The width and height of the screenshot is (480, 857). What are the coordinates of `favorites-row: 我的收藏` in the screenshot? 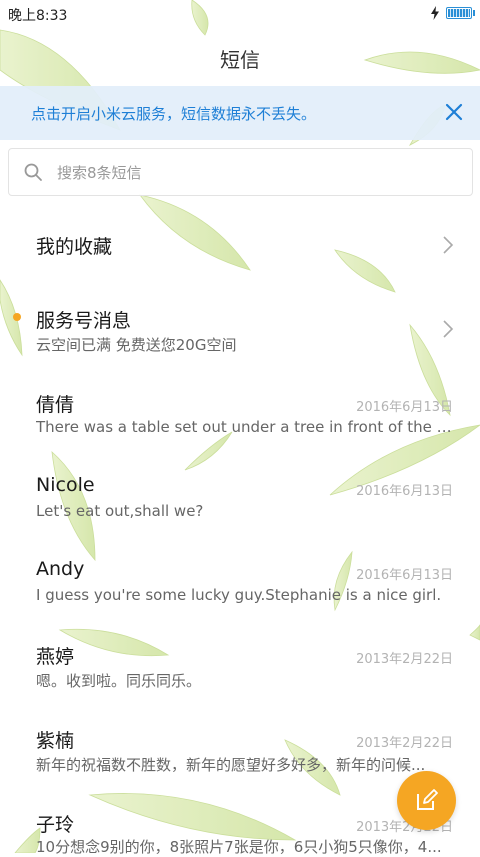 It's located at (240, 245).